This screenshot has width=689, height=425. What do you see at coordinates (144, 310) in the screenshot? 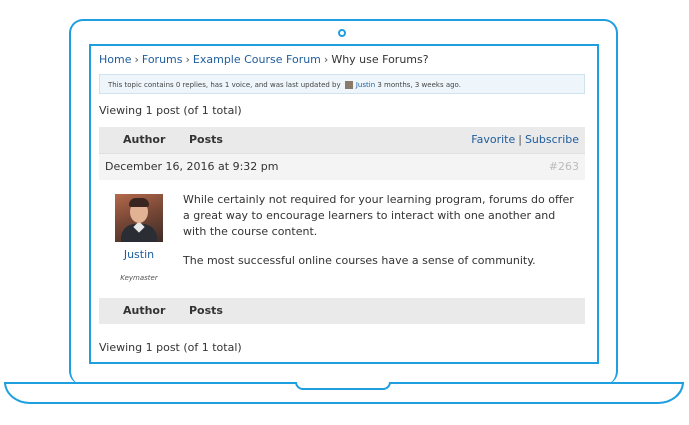
I see `footer-author: Author` at bounding box center [144, 310].